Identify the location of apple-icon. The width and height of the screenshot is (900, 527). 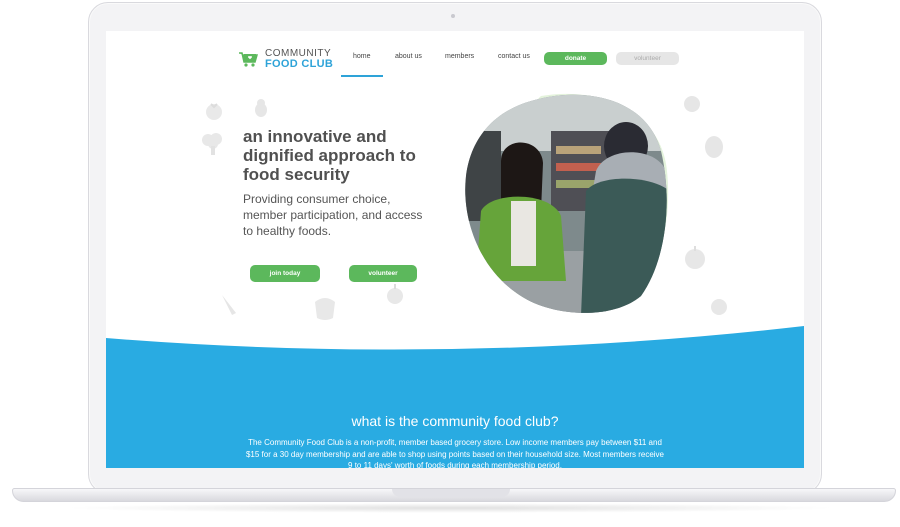
(692, 104).